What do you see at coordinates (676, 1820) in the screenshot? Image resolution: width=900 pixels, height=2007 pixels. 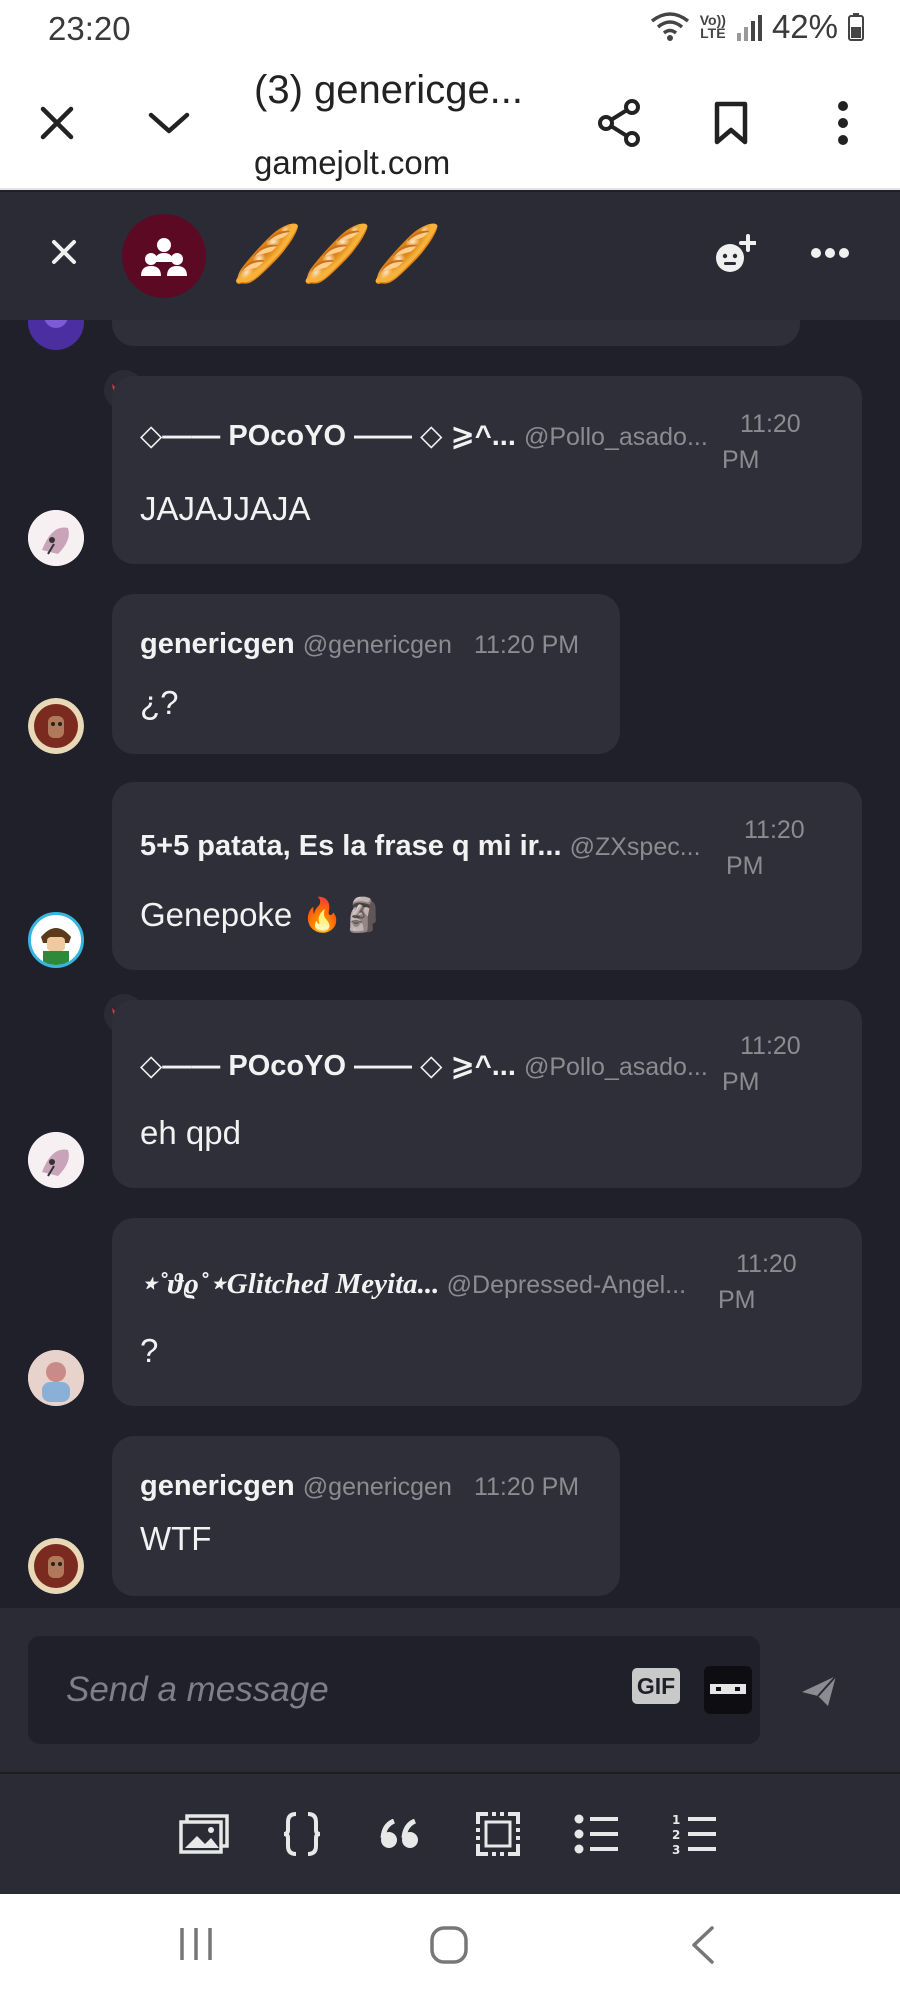 I see `svg-text: 1` at bounding box center [676, 1820].